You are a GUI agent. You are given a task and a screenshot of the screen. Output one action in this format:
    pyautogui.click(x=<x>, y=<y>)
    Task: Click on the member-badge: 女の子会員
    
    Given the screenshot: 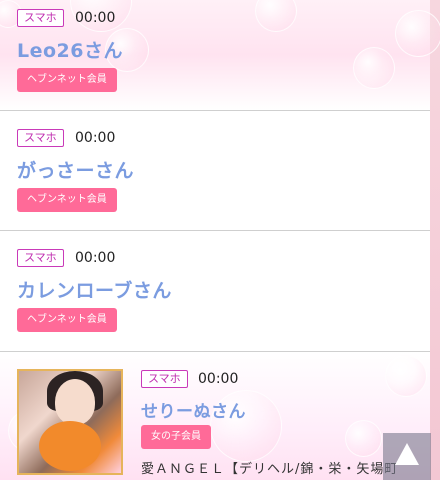 What is the action you would take?
    pyautogui.click(x=176, y=437)
    